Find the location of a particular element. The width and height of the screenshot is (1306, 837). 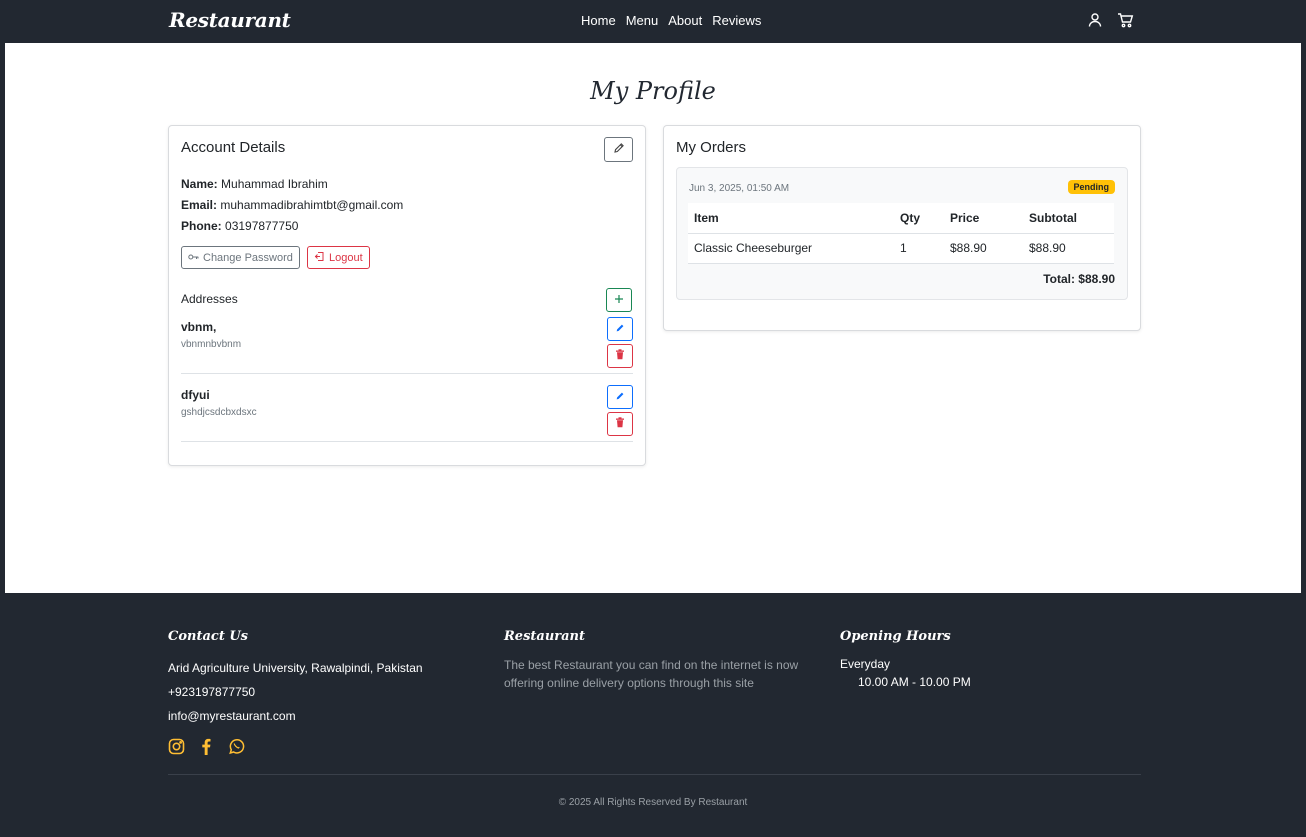

user-icon is located at coordinates (1095, 20).